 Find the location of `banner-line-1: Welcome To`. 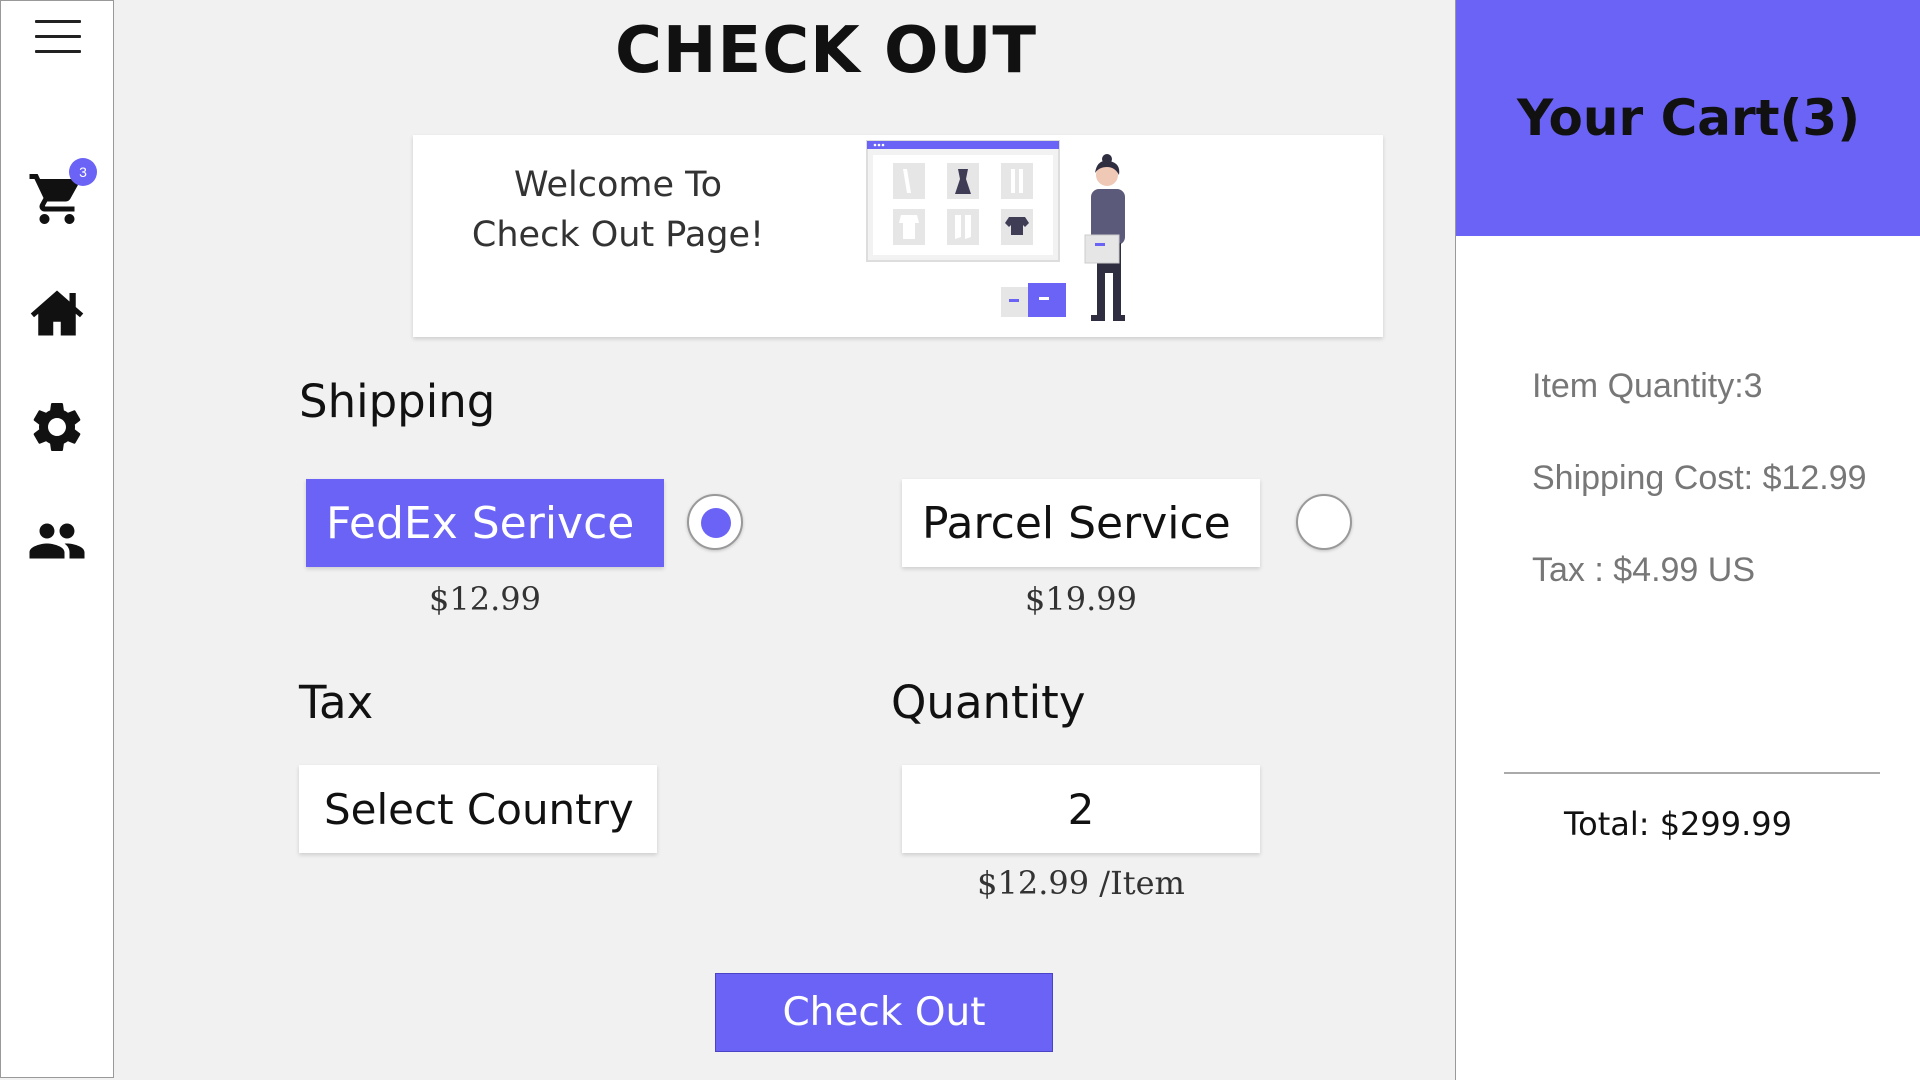

banner-line-1: Welcome To is located at coordinates (618, 185).